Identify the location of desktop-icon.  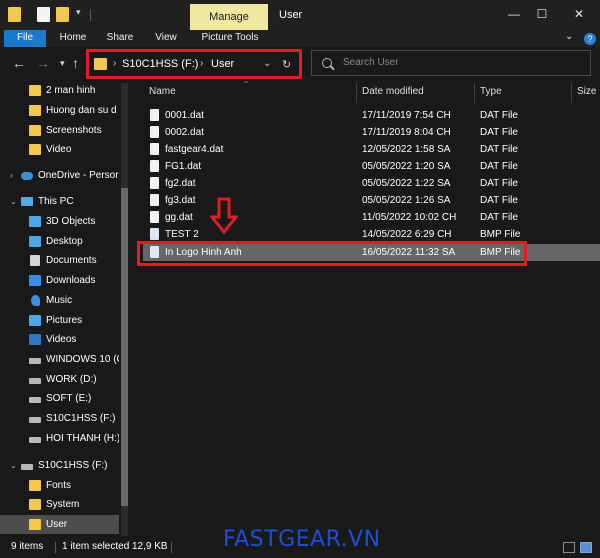
(35, 241).